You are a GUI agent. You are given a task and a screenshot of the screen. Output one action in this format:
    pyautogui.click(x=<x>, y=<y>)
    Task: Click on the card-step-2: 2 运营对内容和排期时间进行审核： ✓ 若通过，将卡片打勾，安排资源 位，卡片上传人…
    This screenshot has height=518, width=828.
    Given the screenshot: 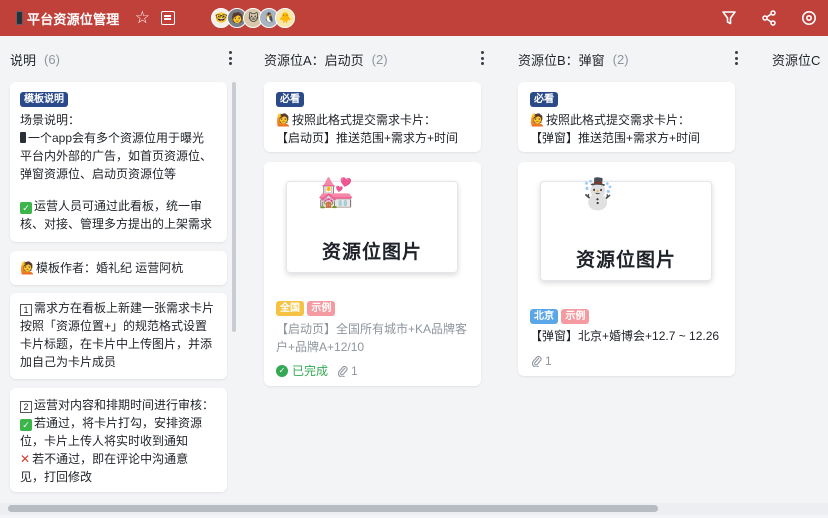 What is the action you would take?
    pyautogui.click(x=118, y=440)
    